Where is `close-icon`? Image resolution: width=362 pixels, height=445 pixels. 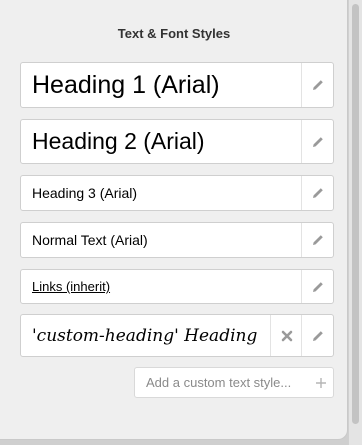 close-icon is located at coordinates (286, 335).